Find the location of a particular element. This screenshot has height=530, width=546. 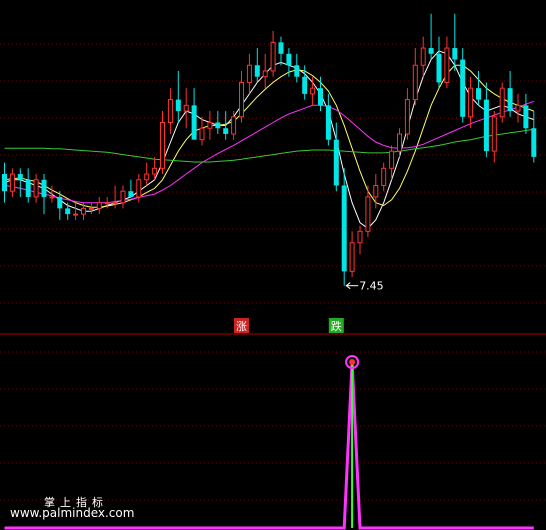

rise-signal-label: 涨 is located at coordinates (241, 326).